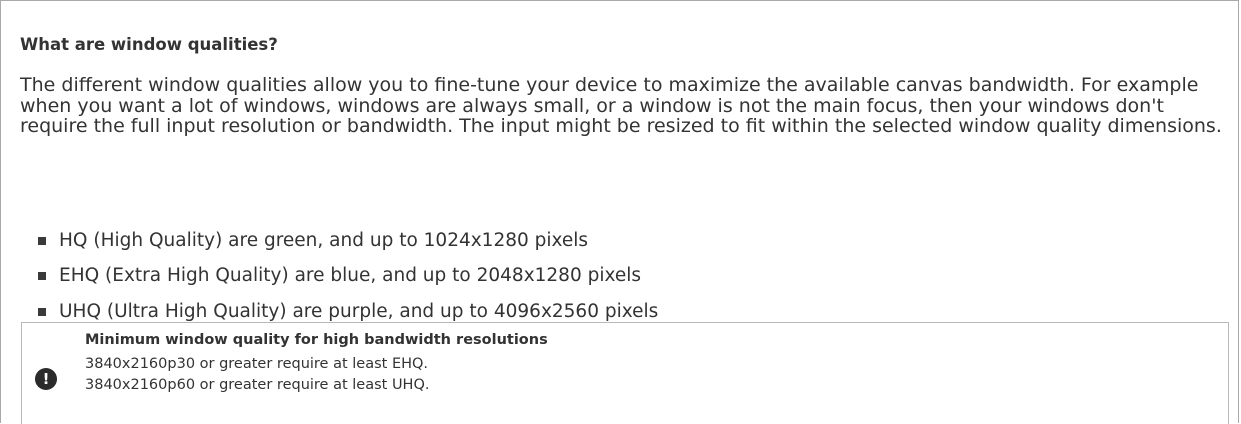 The image size is (1241, 424). I want to click on section-heading: What are window qualities?, so click(149, 44).